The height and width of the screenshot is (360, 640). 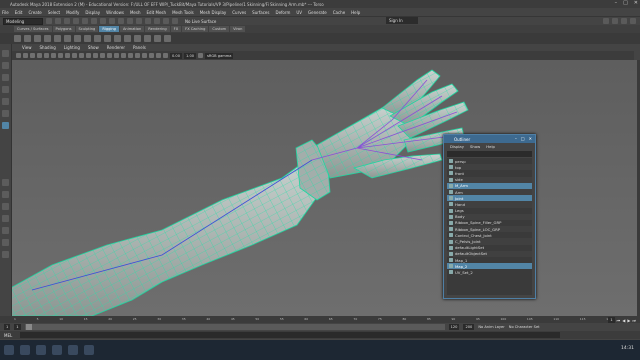 What do you see at coordinates (290, 335) in the screenshot?
I see `command-input` at bounding box center [290, 335].